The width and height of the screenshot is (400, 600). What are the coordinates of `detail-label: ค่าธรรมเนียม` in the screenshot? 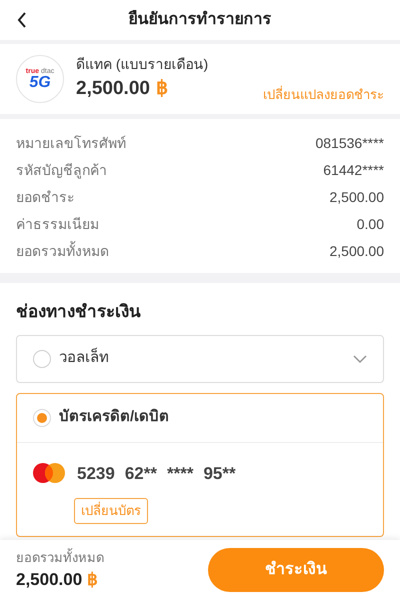 It's located at (57, 224).